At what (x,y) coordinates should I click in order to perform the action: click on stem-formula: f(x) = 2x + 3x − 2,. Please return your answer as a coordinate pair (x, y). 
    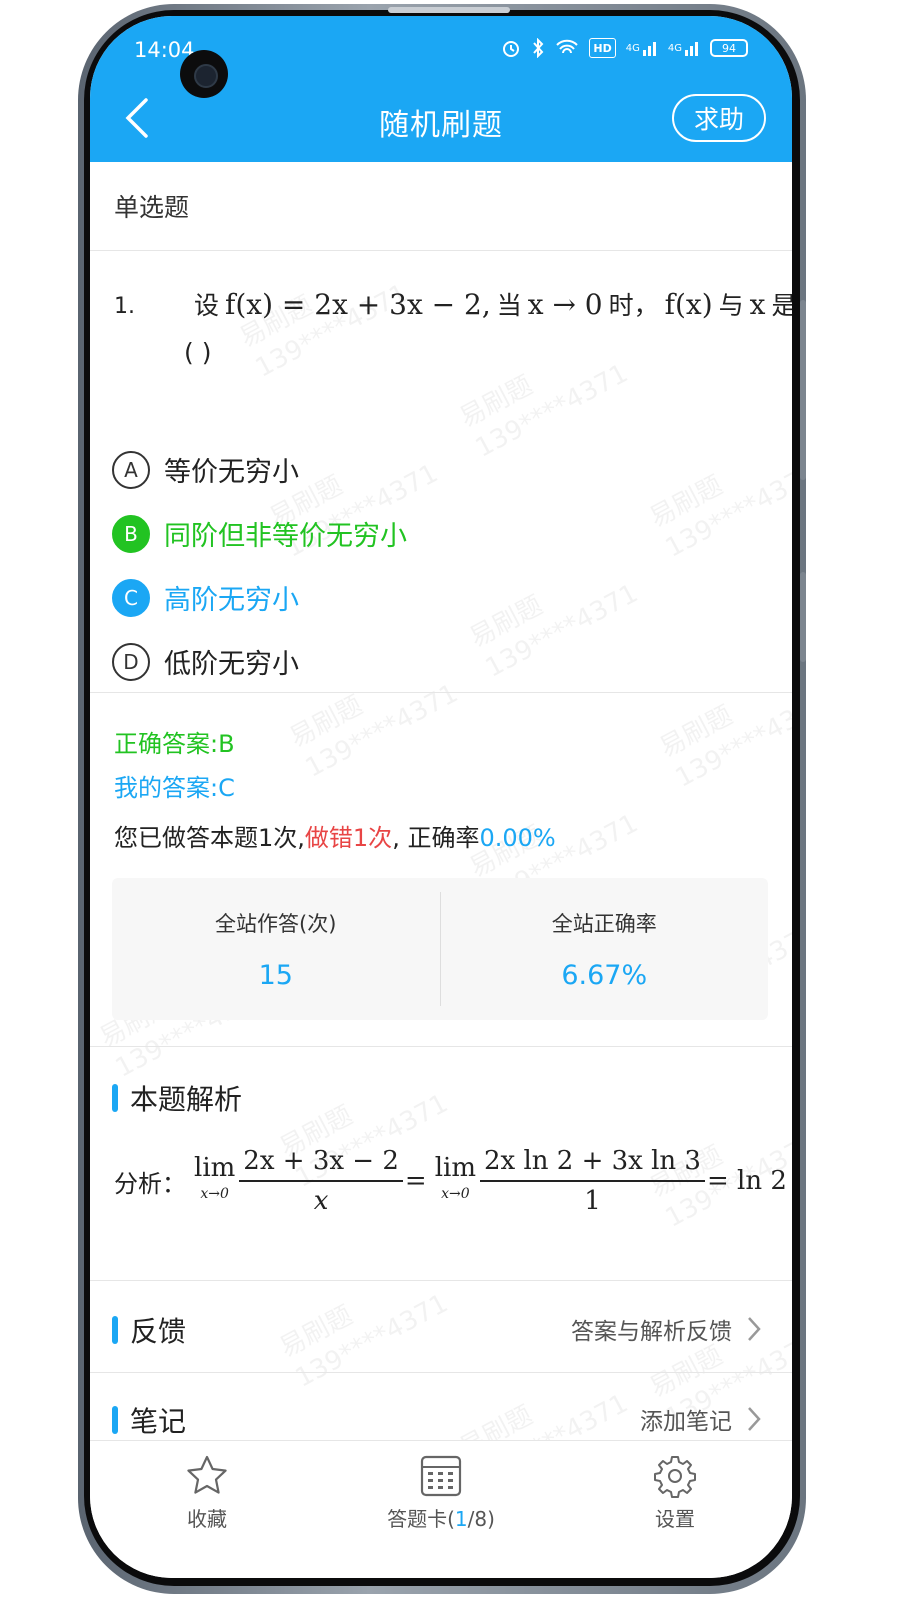
    Looking at the image, I should click on (358, 304).